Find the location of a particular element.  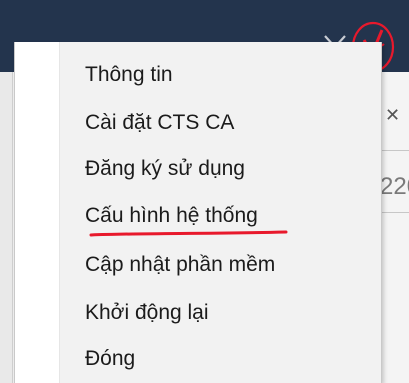

menu-item-cap-nhat-phan-mem: Cập nhật phần mềm is located at coordinates (220, 265).